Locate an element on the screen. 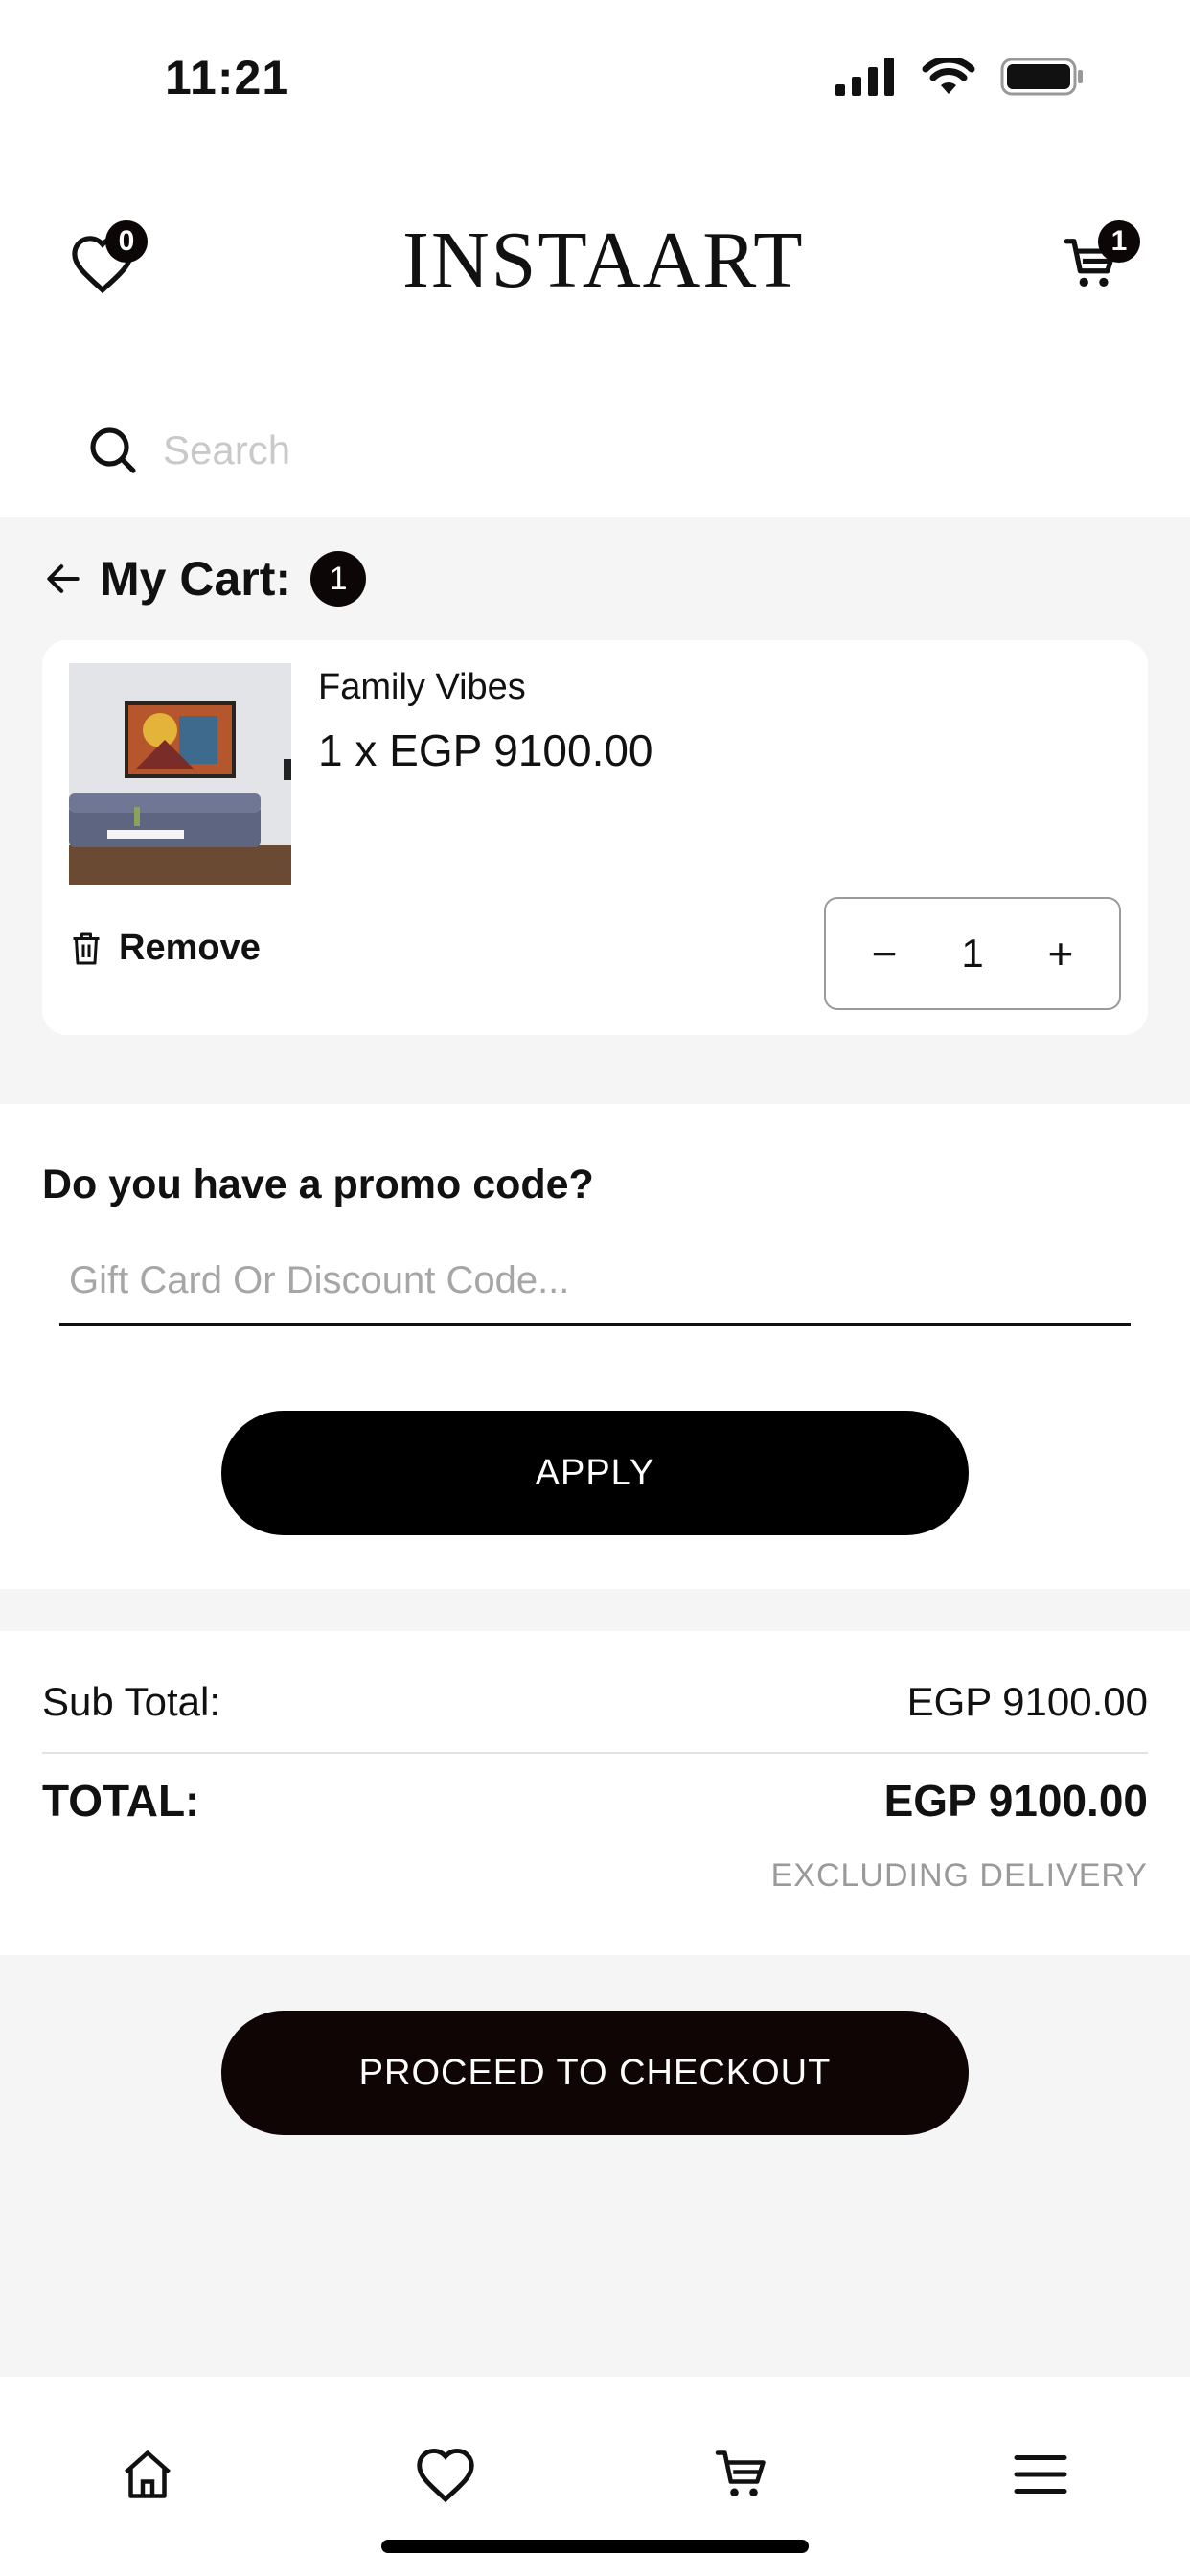 The height and width of the screenshot is (2576, 1190). status-time: 11:21 is located at coordinates (228, 77).